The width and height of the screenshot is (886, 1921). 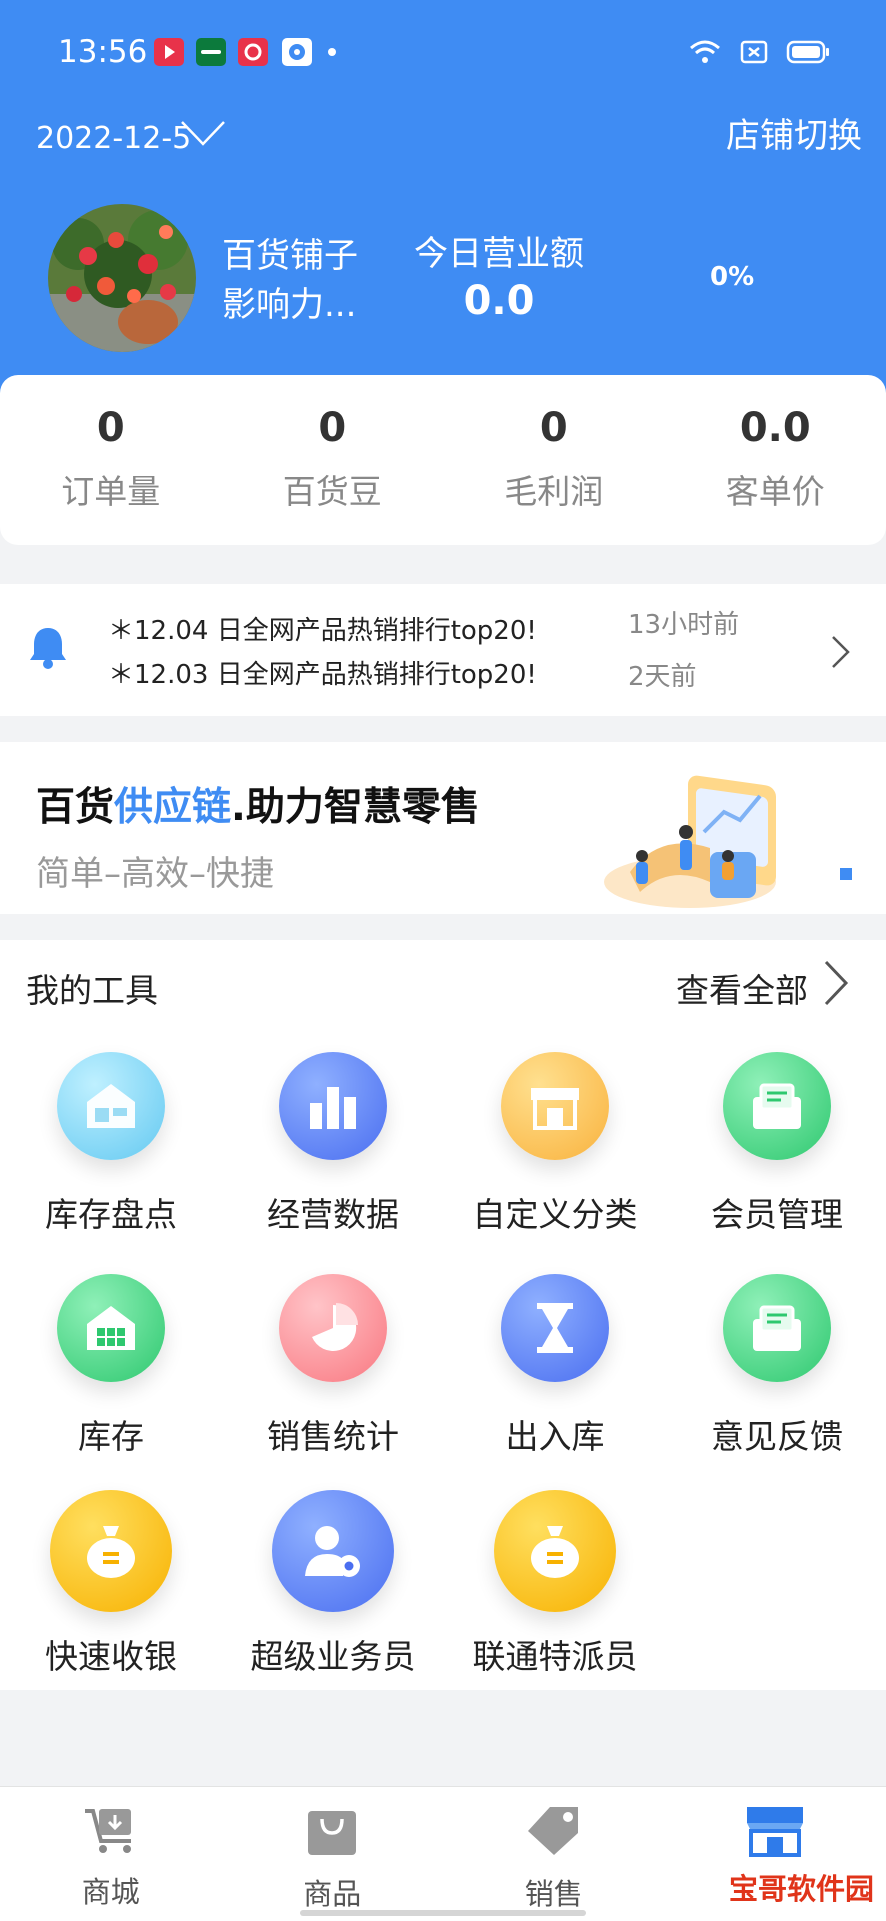 I want to click on banner-subtitle: 简单–高效–快捷, so click(x=155, y=870).